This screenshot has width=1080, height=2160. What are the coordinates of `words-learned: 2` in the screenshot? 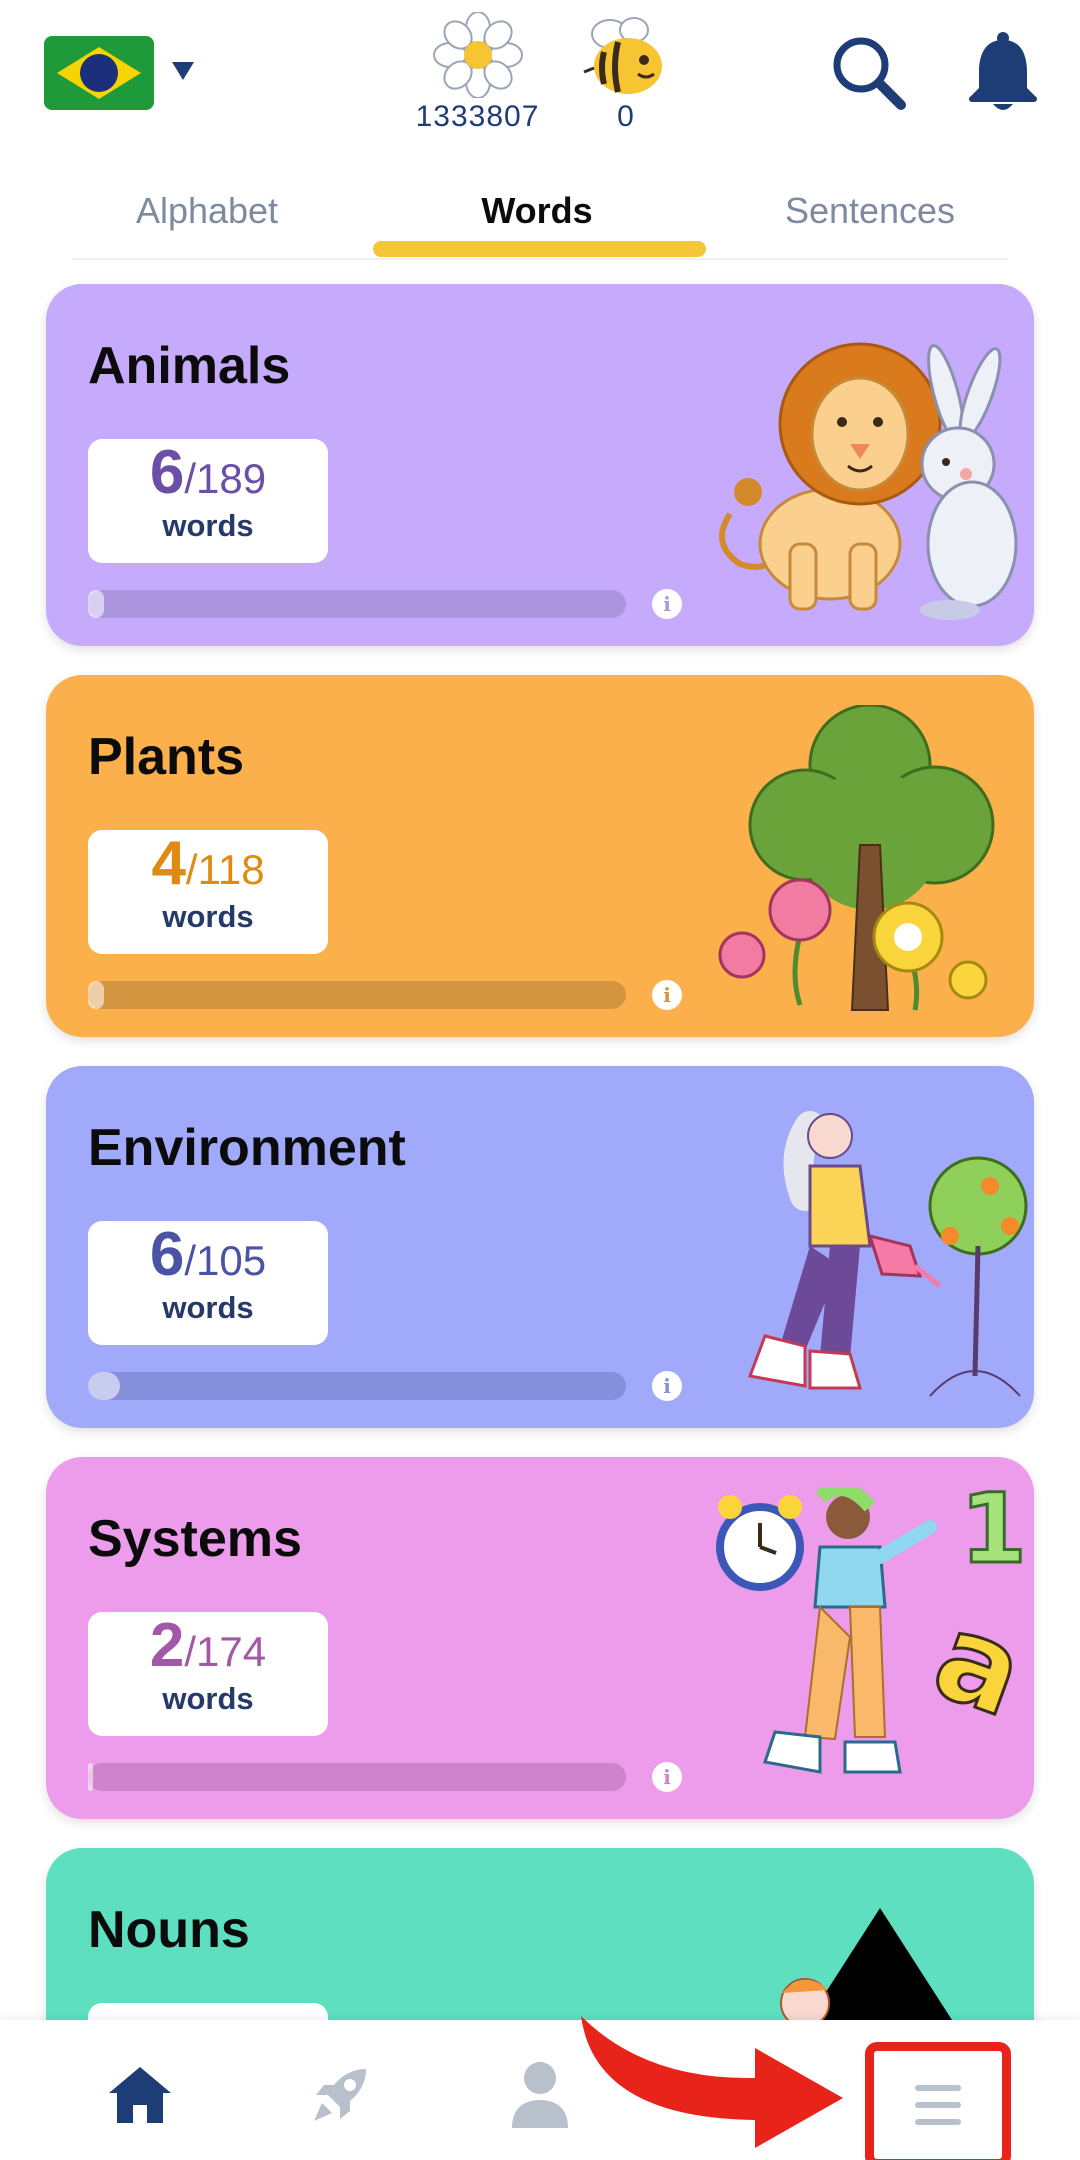 It's located at (167, 1645).